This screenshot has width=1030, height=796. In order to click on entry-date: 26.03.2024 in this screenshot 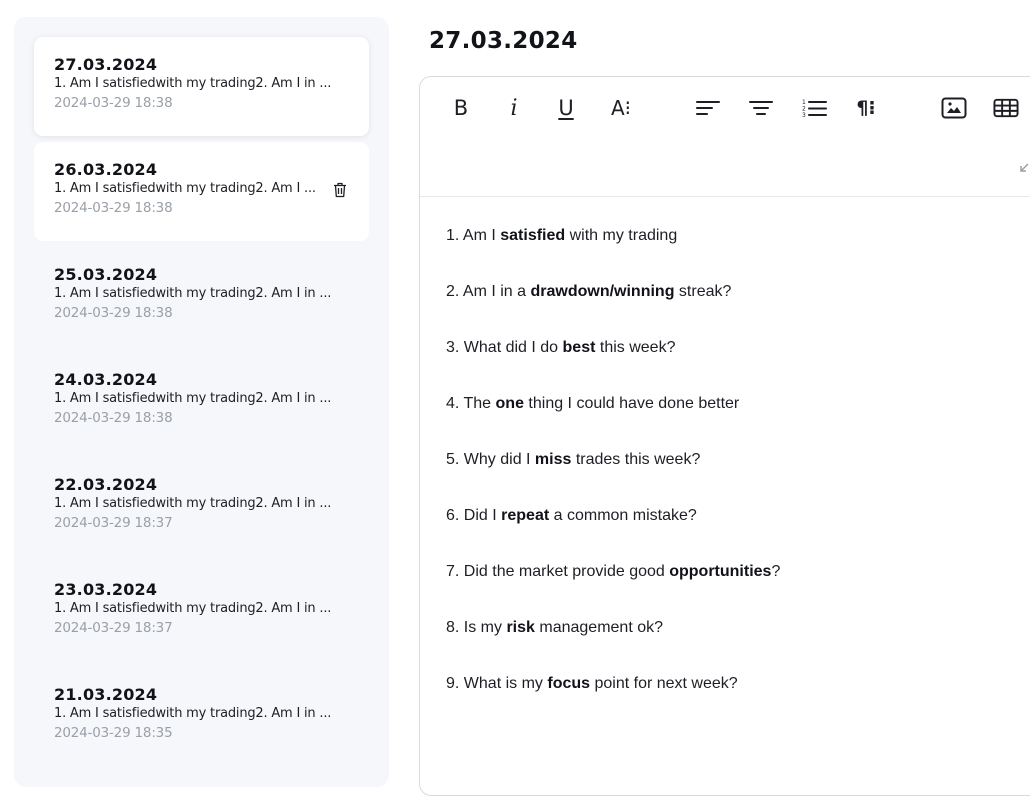, I will do `click(106, 169)`.